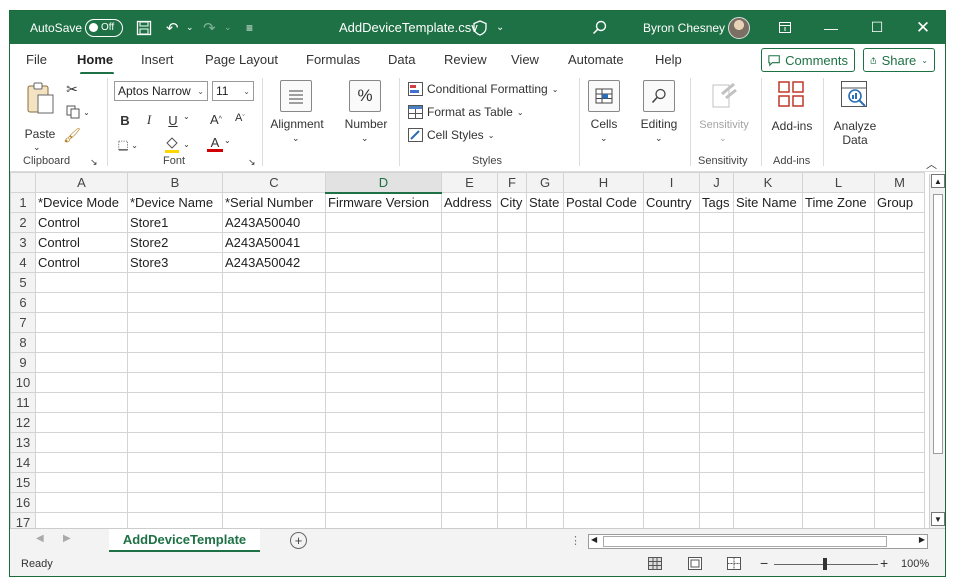 The height and width of the screenshot is (584, 956). Describe the element at coordinates (172, 27) in the screenshot. I see `undo-icon: ↶` at that location.